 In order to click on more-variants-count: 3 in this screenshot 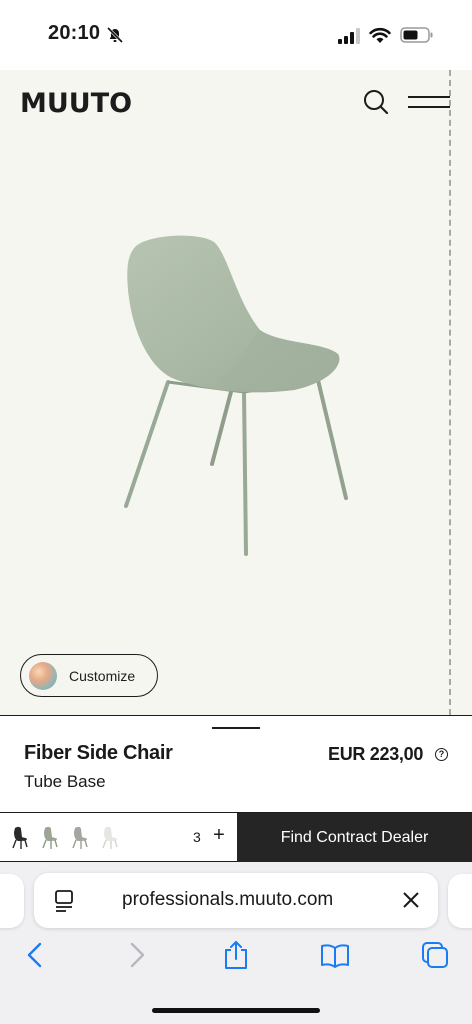, I will do `click(197, 837)`.